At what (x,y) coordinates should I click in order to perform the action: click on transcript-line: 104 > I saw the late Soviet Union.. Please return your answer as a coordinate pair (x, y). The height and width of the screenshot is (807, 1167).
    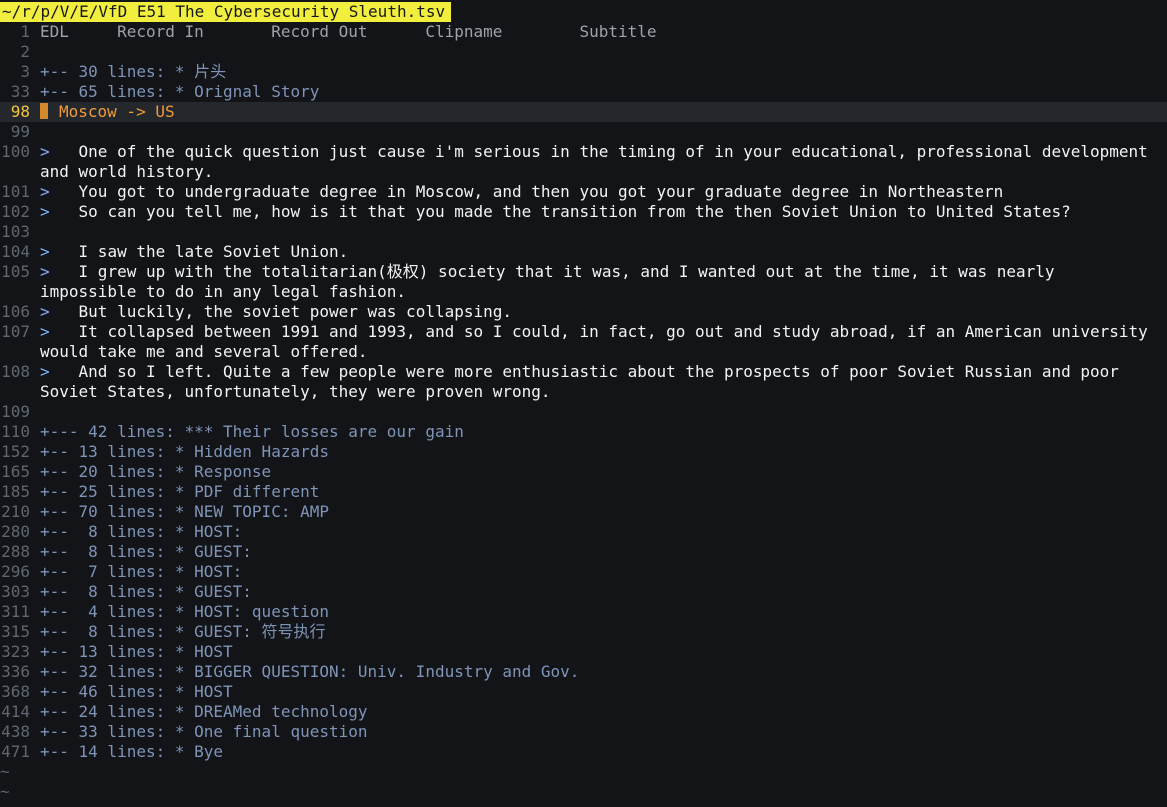
    Looking at the image, I should click on (583, 252).